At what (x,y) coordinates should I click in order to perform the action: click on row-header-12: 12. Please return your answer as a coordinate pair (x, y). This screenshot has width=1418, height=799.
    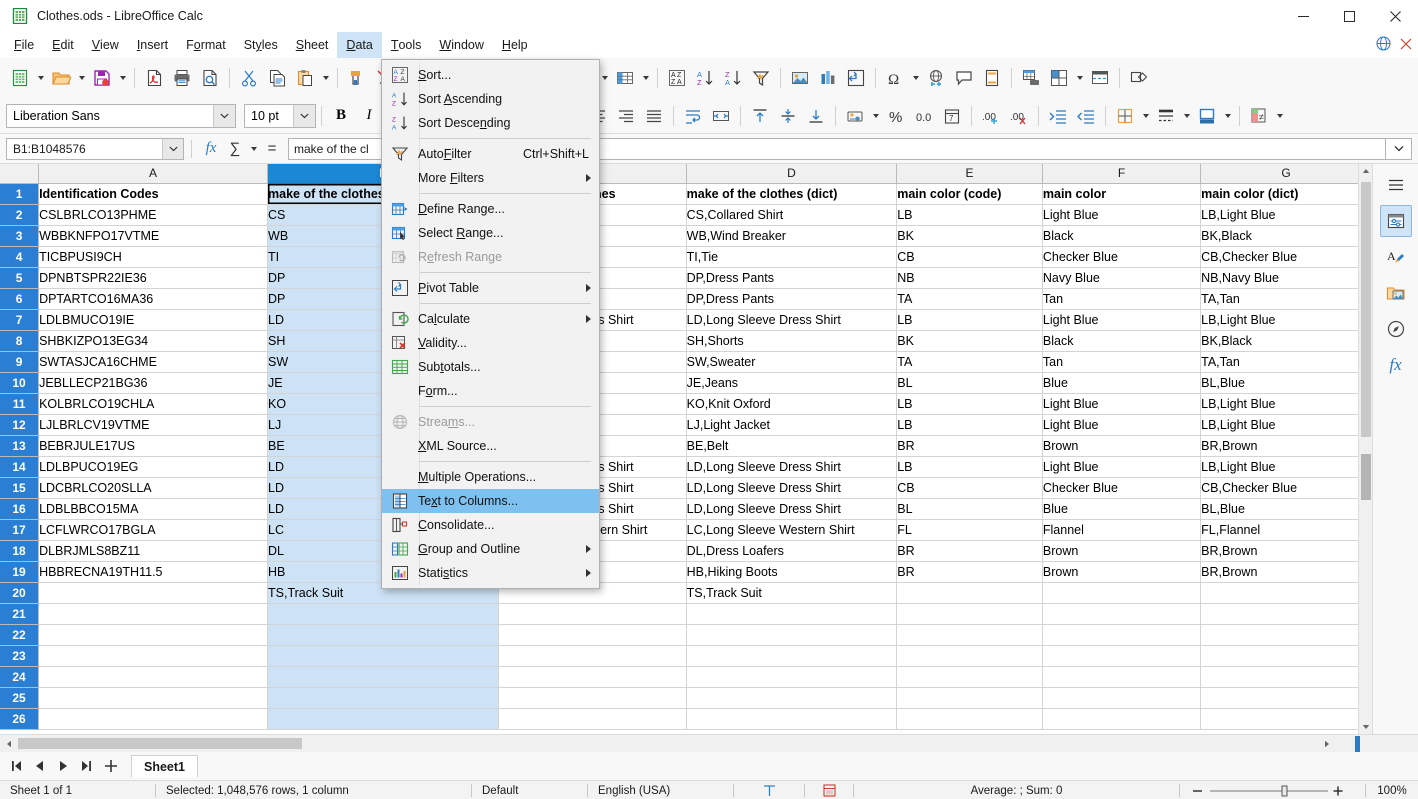
    Looking at the image, I should click on (20, 425).